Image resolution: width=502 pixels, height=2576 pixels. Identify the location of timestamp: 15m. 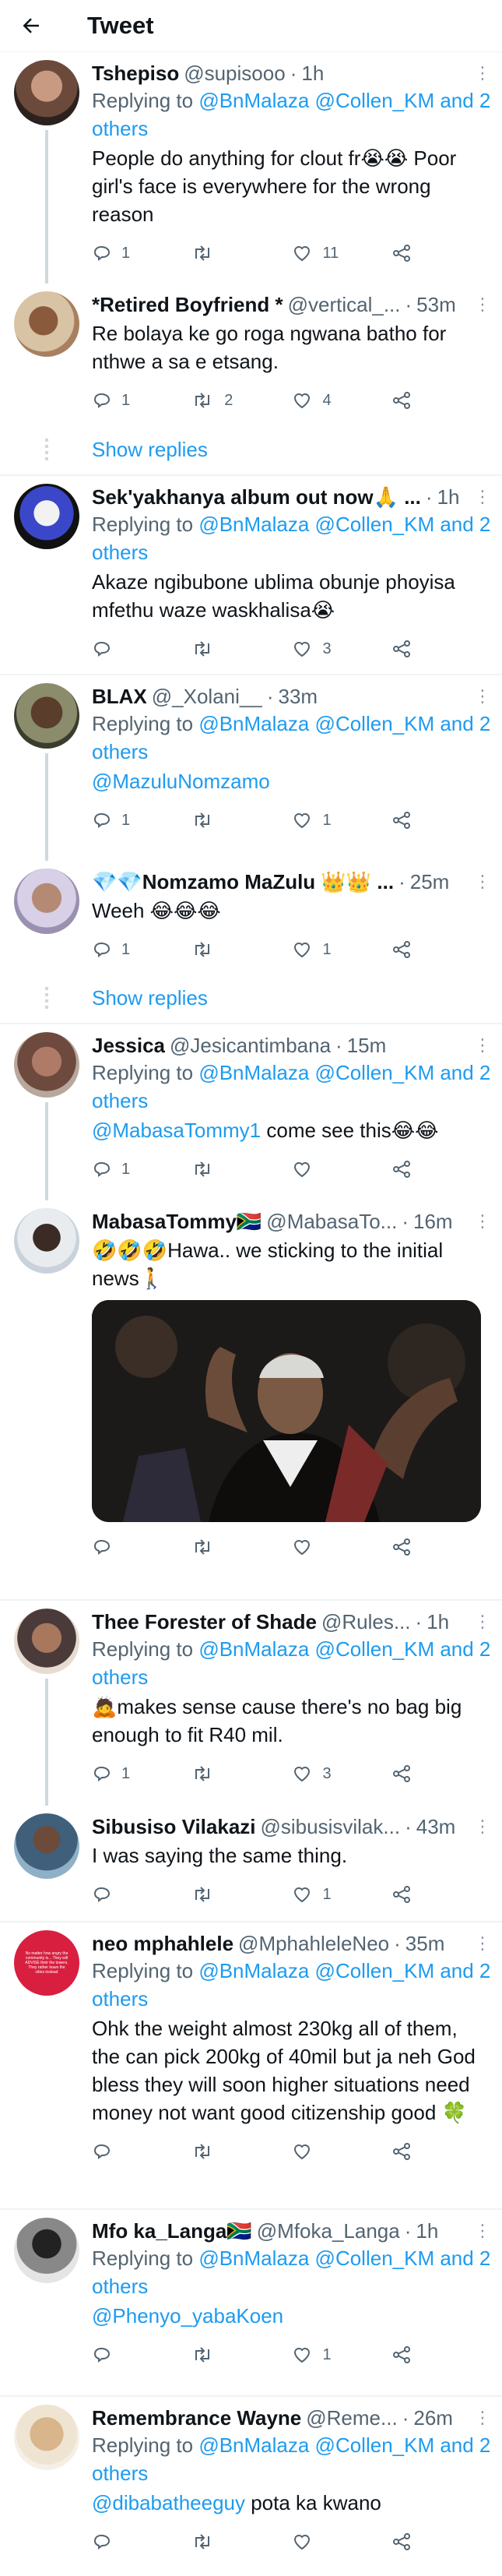
(367, 1046).